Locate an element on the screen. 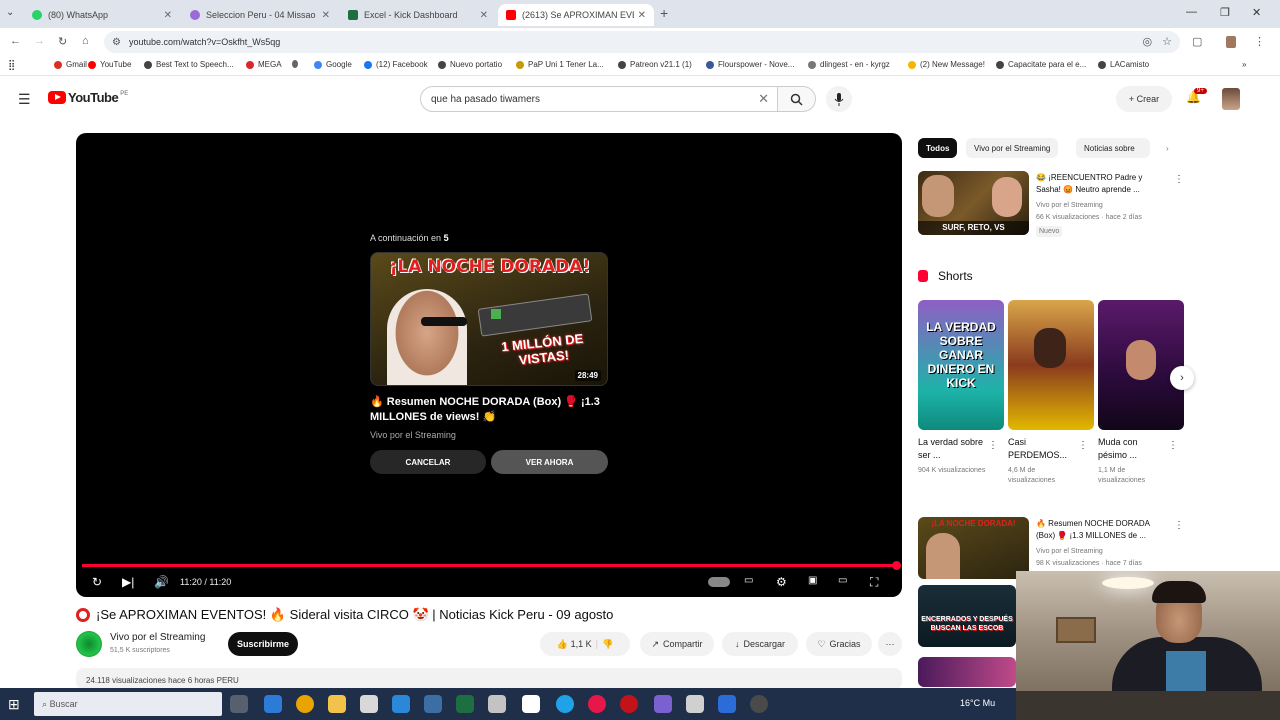  subscribe-button: Suscribirme is located at coordinates (263, 644).